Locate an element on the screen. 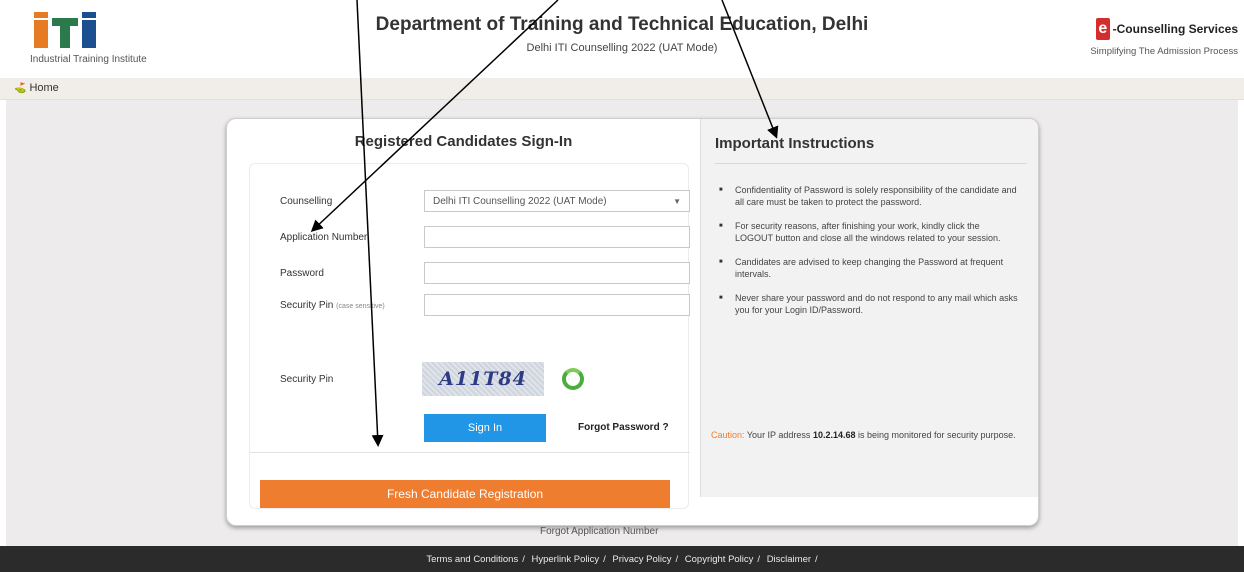 The height and width of the screenshot is (572, 1244). home-icon: ⛳ is located at coordinates (20, 88).